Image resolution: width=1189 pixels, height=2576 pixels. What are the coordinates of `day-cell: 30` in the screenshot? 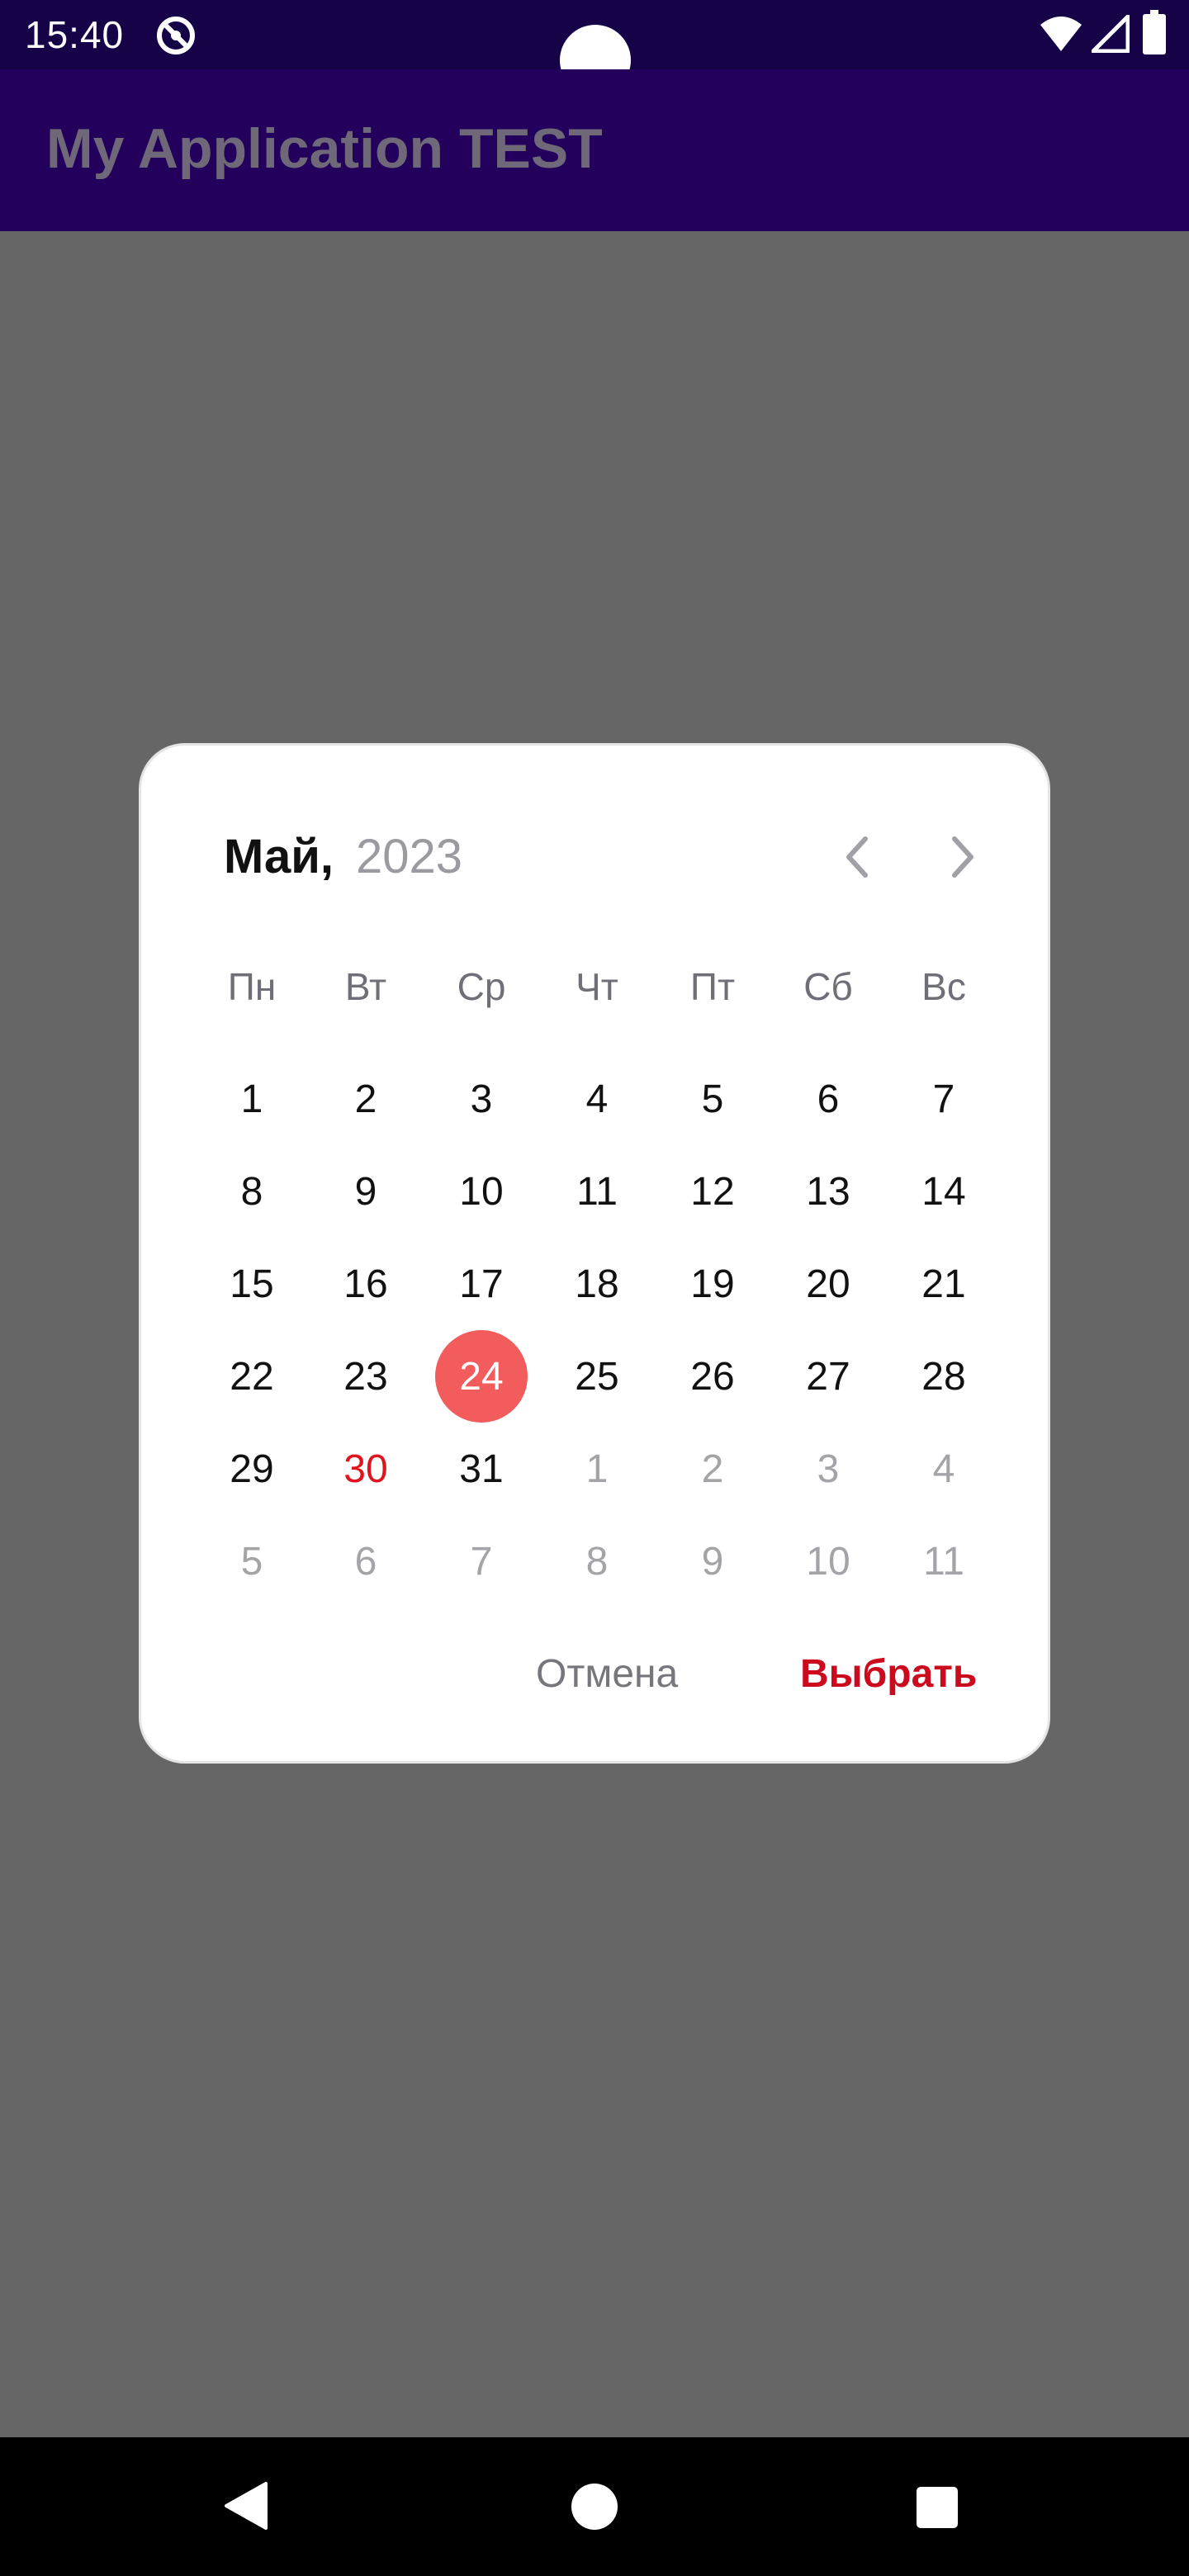 It's located at (366, 1469).